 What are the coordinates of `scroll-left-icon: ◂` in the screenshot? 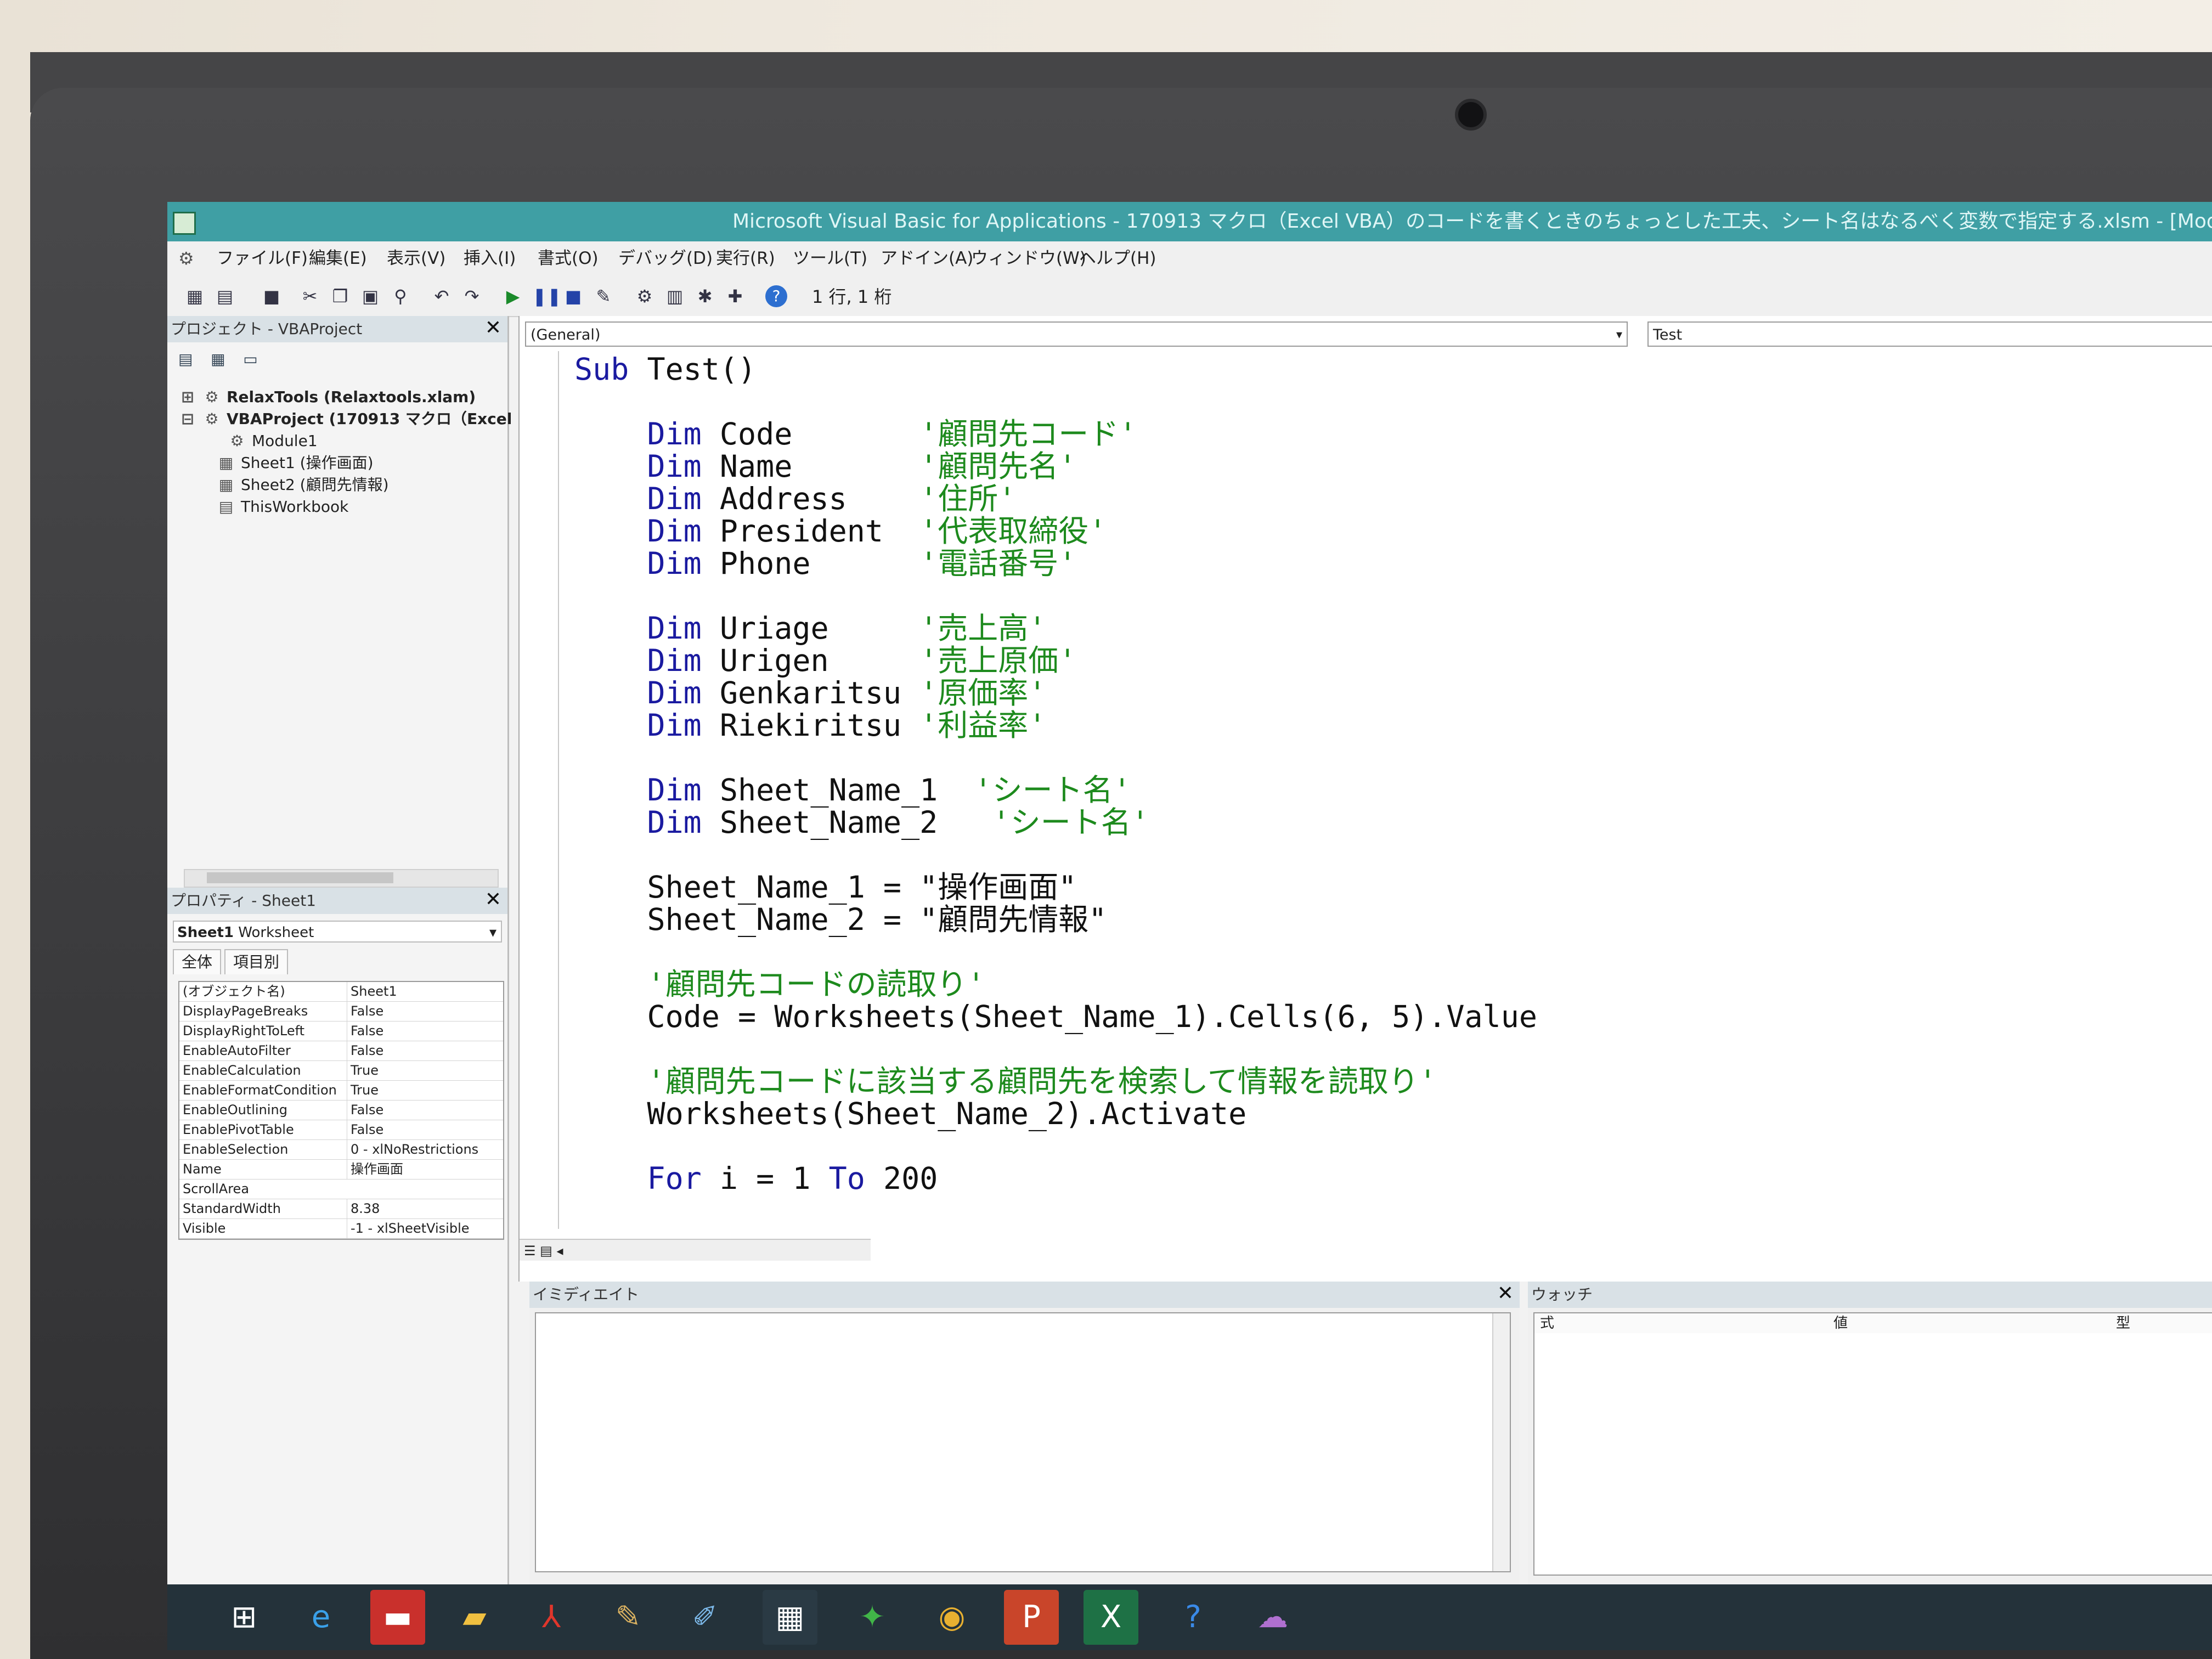 It's located at (559, 1251).